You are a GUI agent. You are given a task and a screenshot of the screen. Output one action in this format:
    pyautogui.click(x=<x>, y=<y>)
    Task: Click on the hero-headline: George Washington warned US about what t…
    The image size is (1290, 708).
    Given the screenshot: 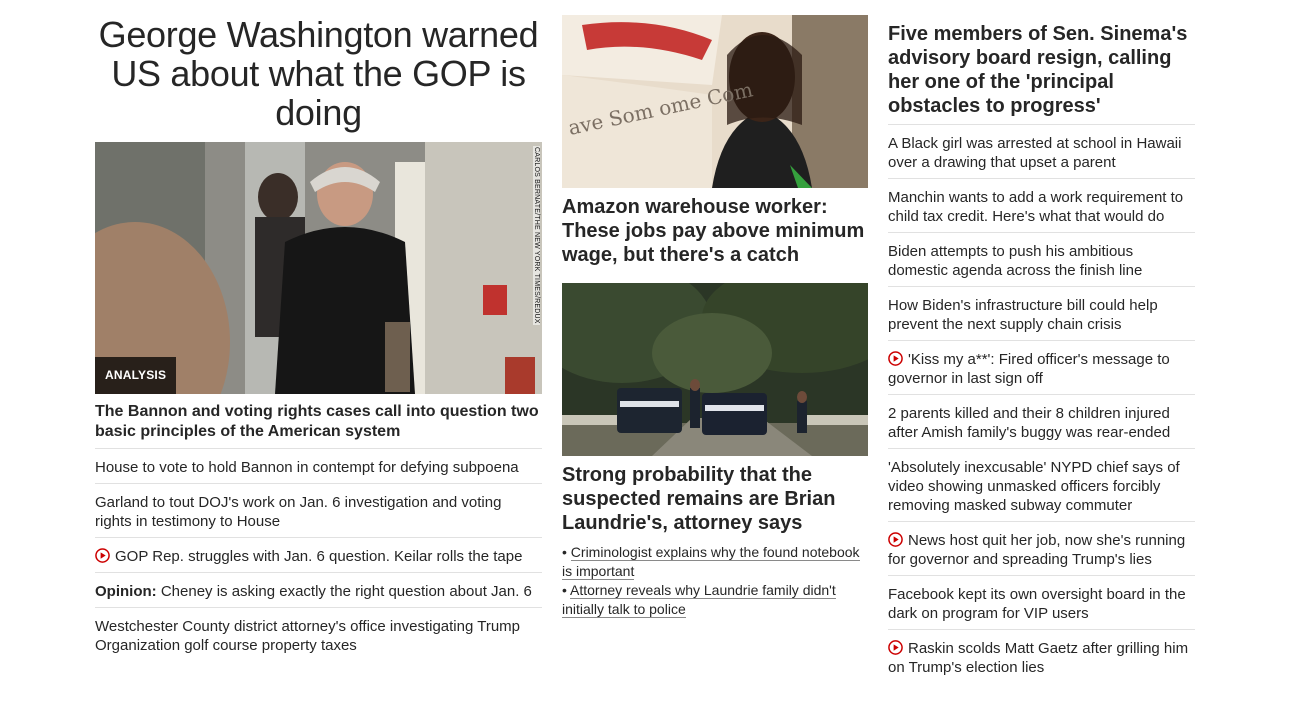 What is the action you would take?
    pyautogui.click(x=318, y=77)
    